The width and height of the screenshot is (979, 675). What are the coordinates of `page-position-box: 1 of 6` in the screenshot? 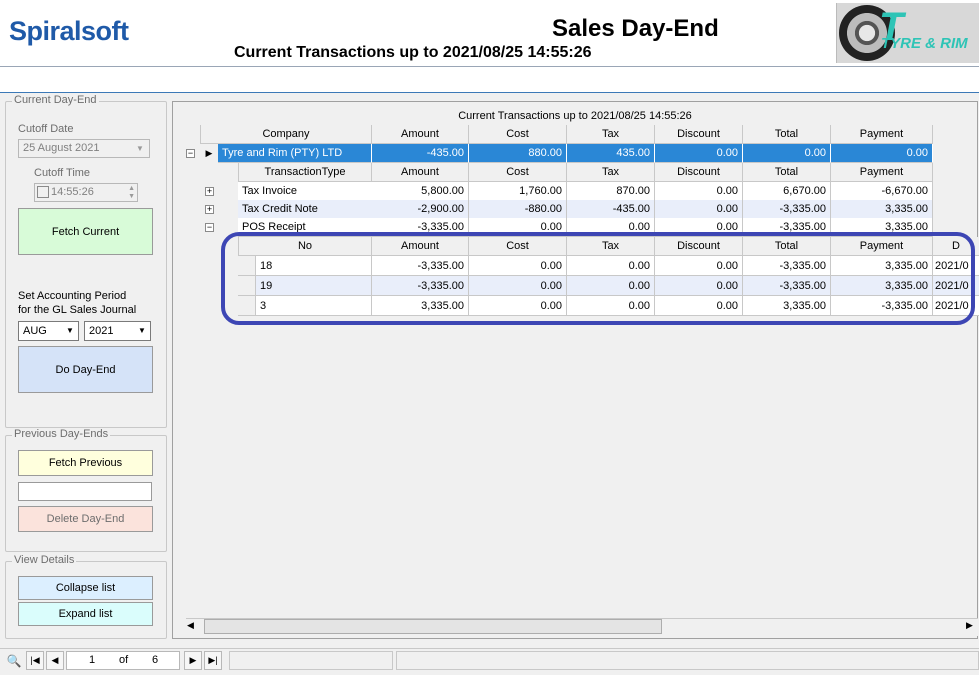 It's located at (123, 660).